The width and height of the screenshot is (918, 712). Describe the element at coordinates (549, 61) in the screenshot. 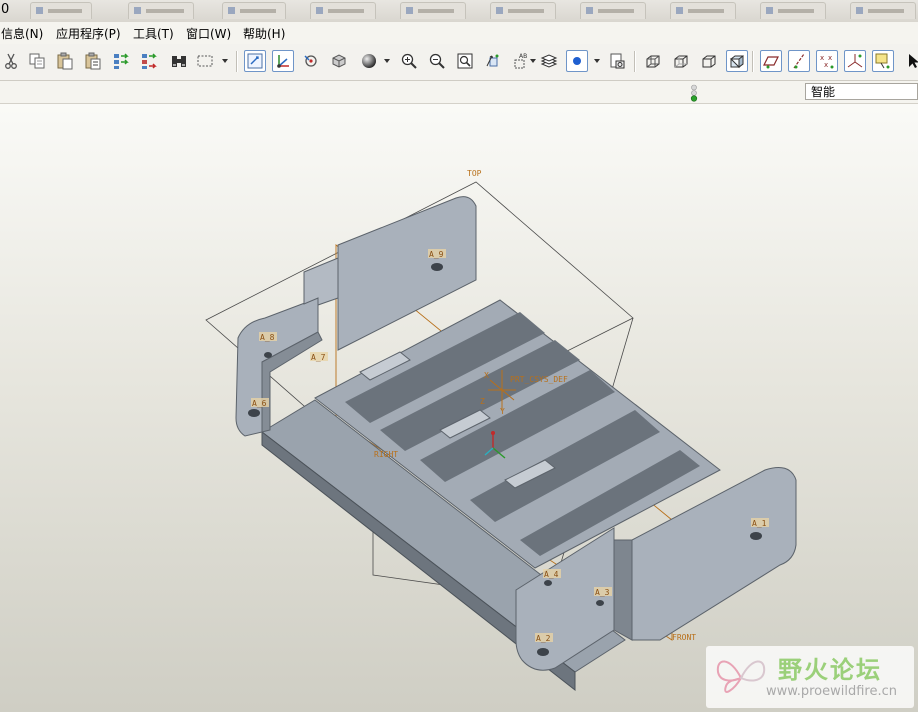

I see `layers-icon` at that location.